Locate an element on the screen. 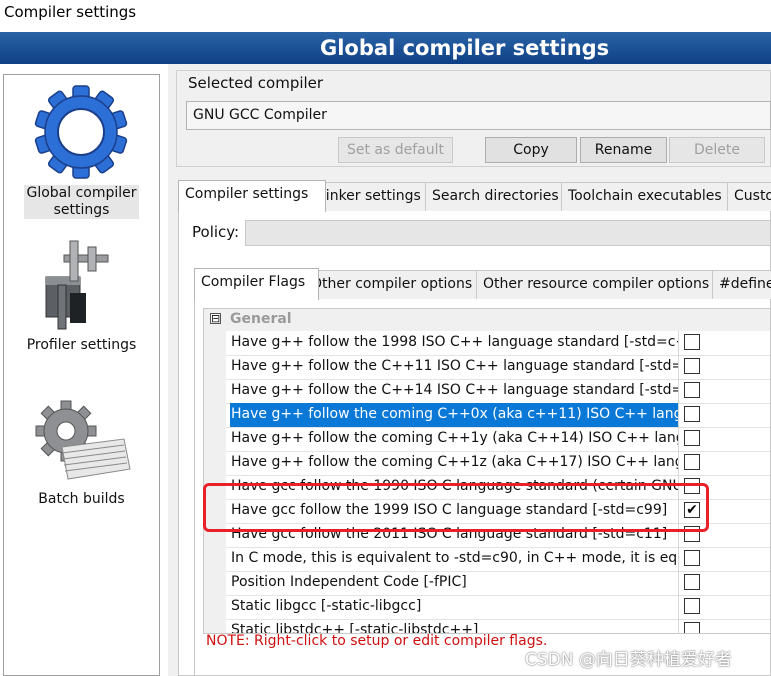 The width and height of the screenshot is (771, 676). tab-other-compiler-options: Other compiler options is located at coordinates (397, 284).